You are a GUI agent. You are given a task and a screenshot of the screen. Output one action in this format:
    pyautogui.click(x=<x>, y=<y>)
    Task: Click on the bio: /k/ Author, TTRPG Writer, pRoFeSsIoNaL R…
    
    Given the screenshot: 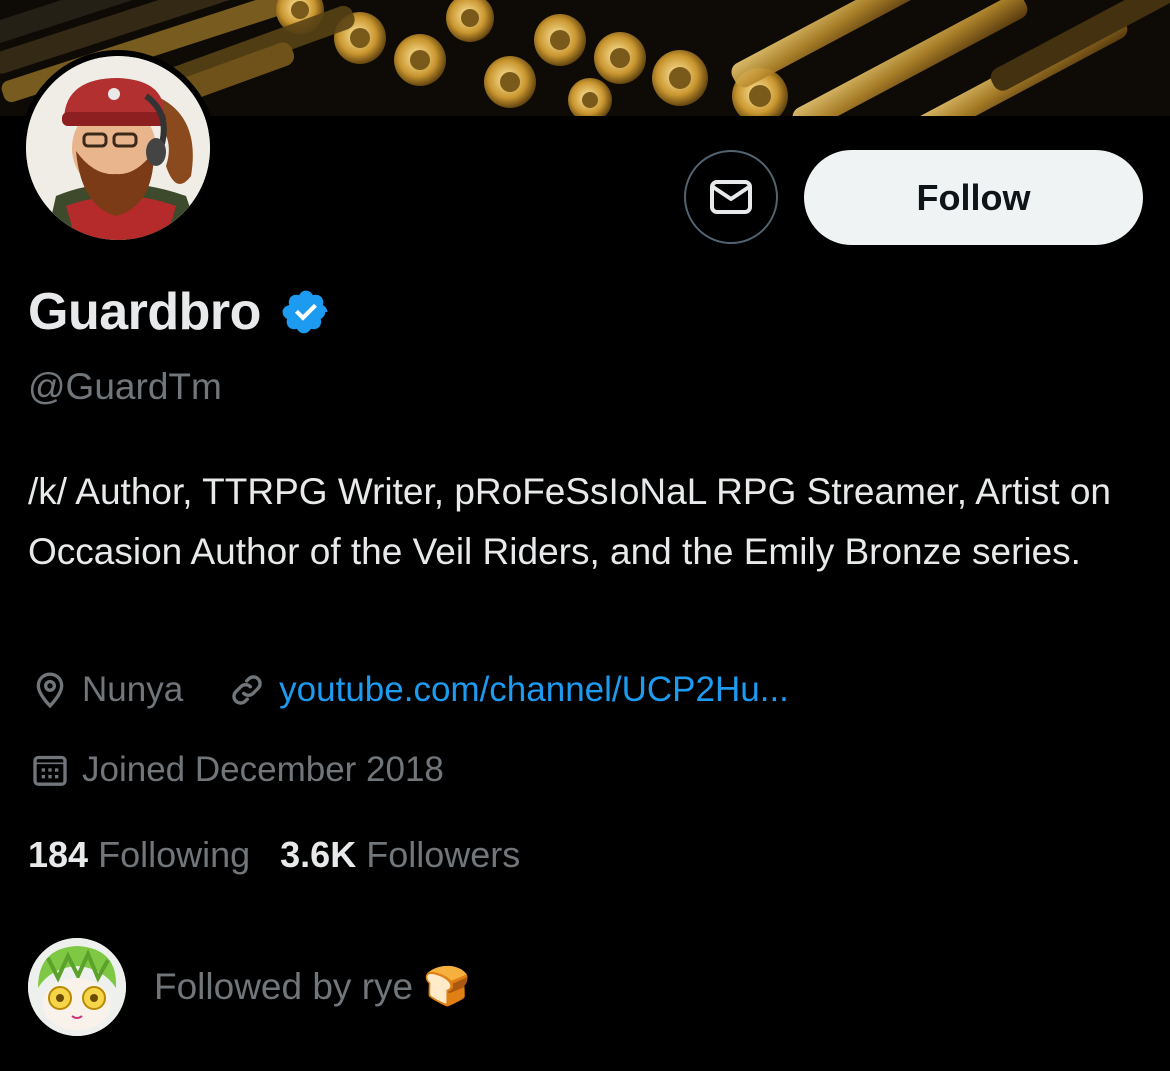 What is the action you would take?
    pyautogui.click(x=569, y=521)
    